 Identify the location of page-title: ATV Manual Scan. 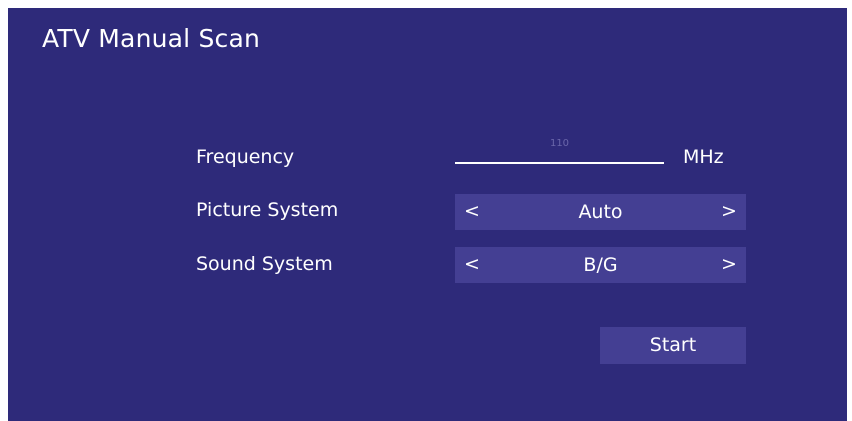
(151, 38).